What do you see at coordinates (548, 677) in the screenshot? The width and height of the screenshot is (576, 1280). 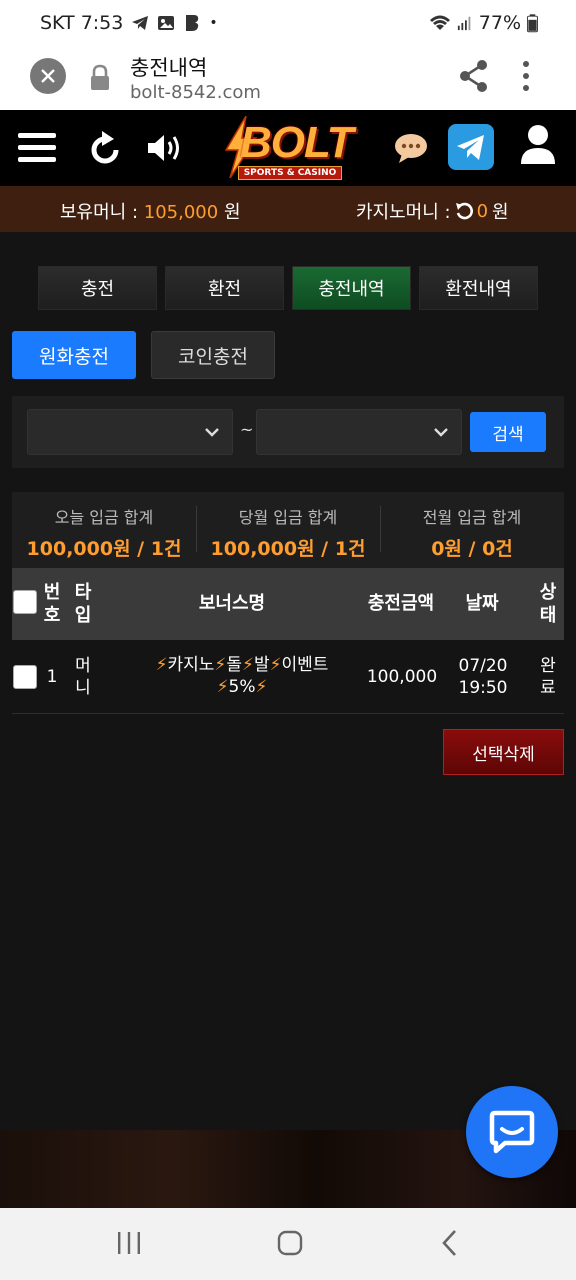 I see `row-status: 완 료` at bounding box center [548, 677].